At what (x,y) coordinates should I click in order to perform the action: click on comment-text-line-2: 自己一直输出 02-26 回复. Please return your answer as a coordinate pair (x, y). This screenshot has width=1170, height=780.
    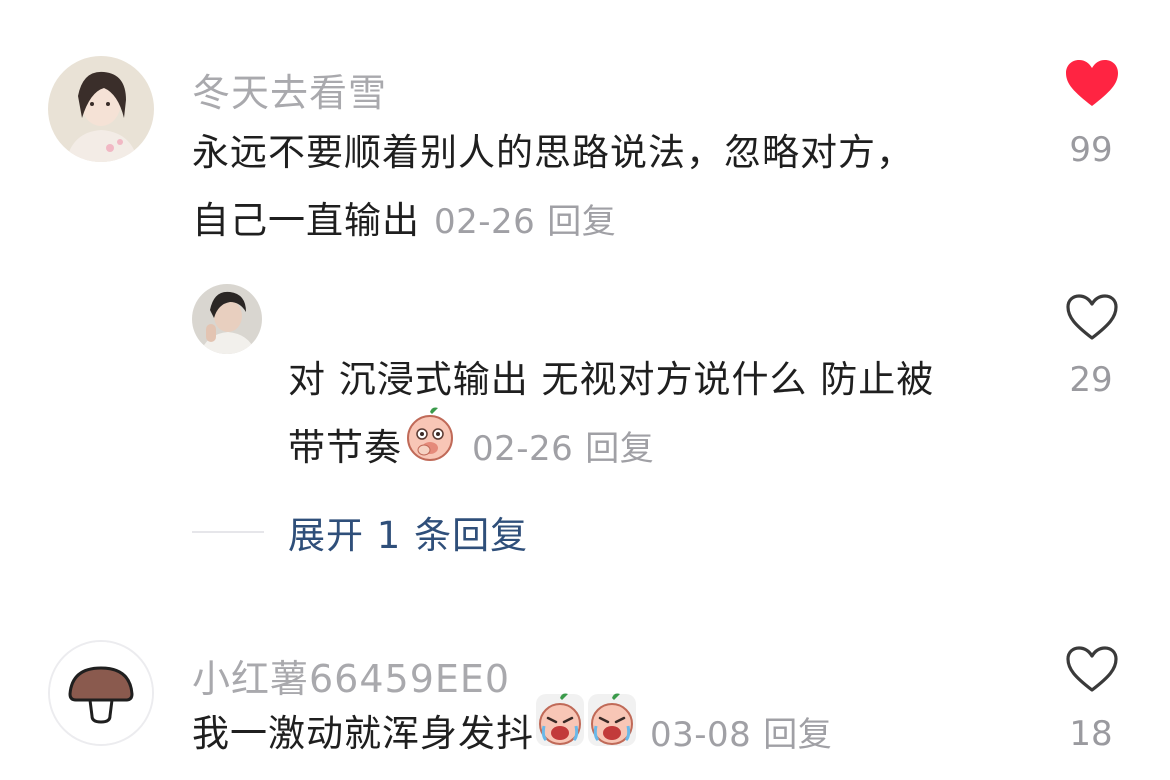
    Looking at the image, I should click on (602, 221).